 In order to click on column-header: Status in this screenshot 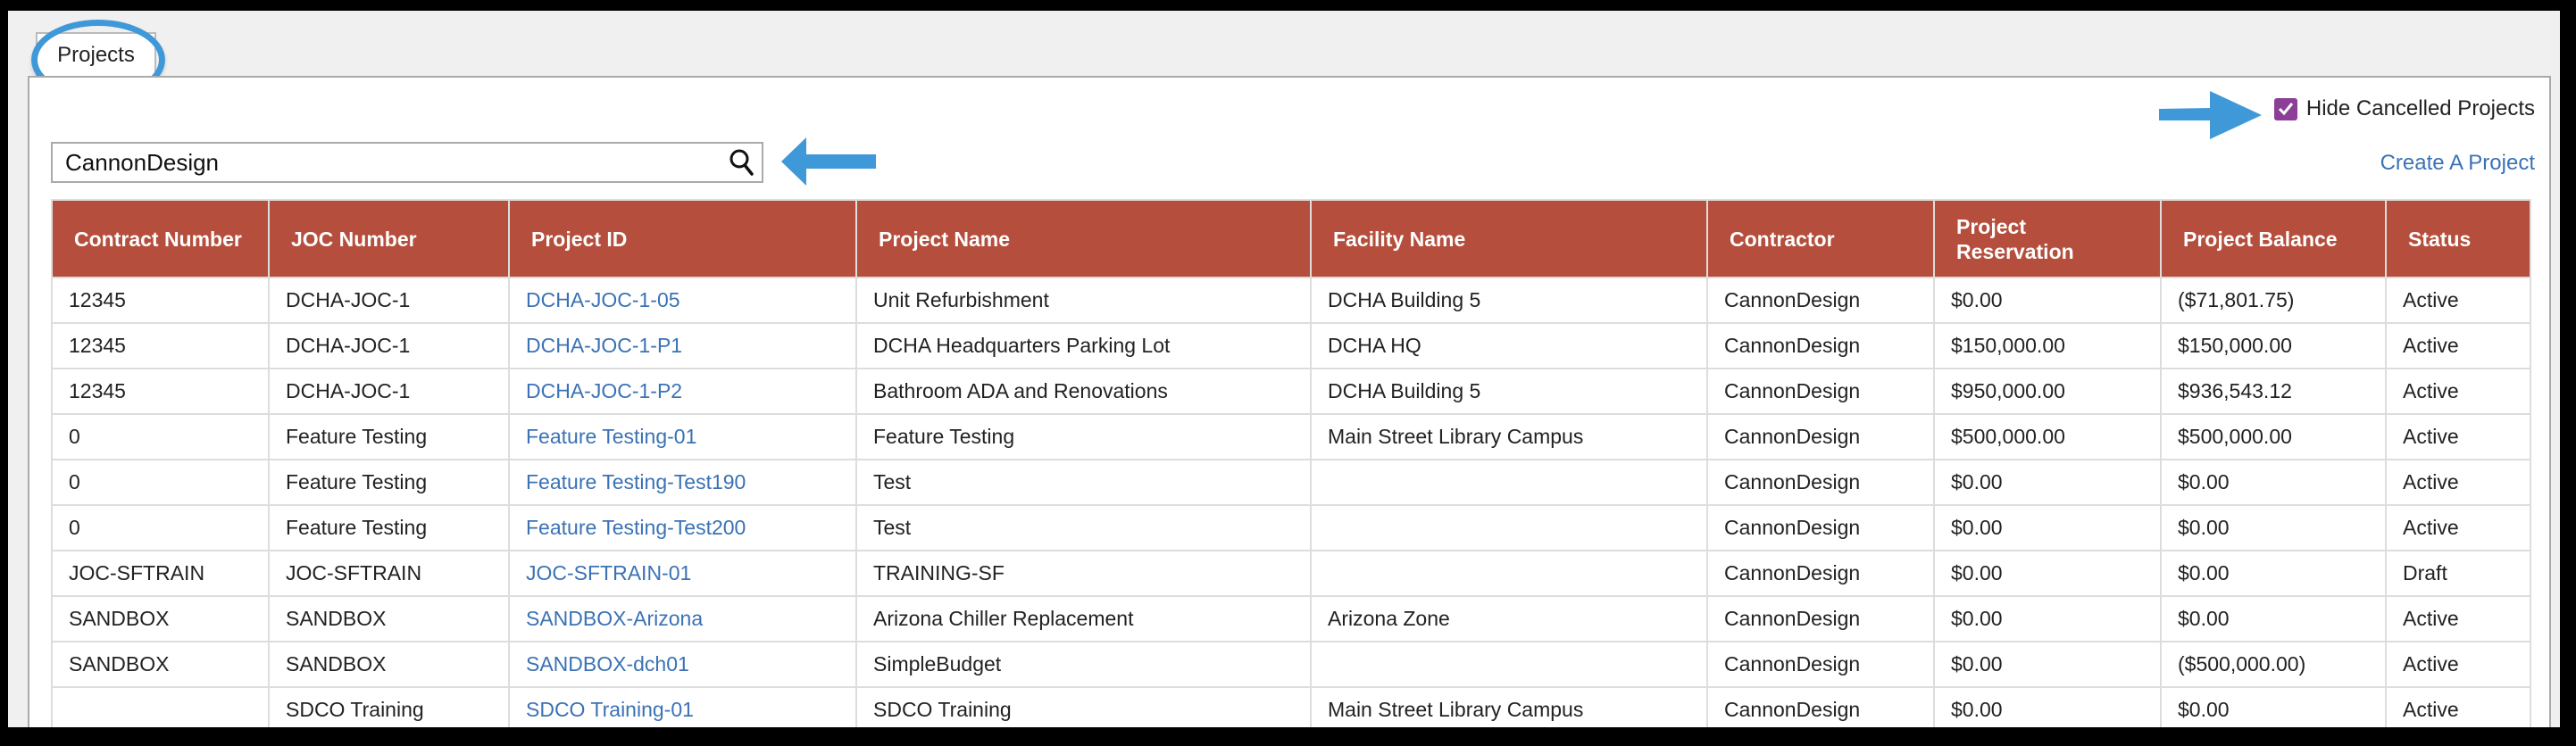, I will do `click(2458, 238)`.